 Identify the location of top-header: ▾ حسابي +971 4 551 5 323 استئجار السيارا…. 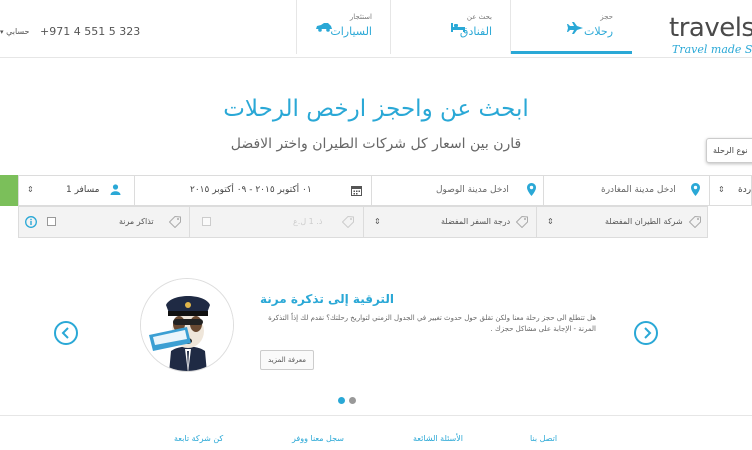
(376, 29).